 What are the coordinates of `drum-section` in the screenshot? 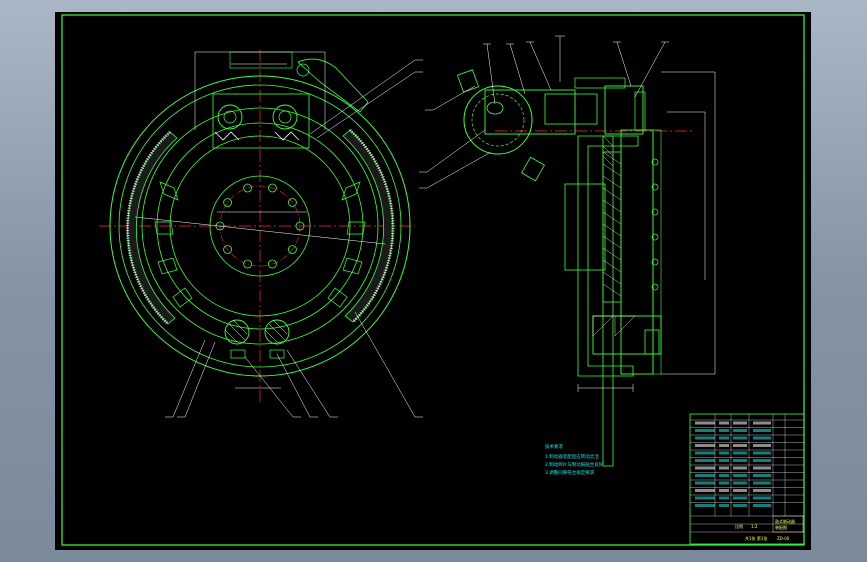 It's located at (608, 256).